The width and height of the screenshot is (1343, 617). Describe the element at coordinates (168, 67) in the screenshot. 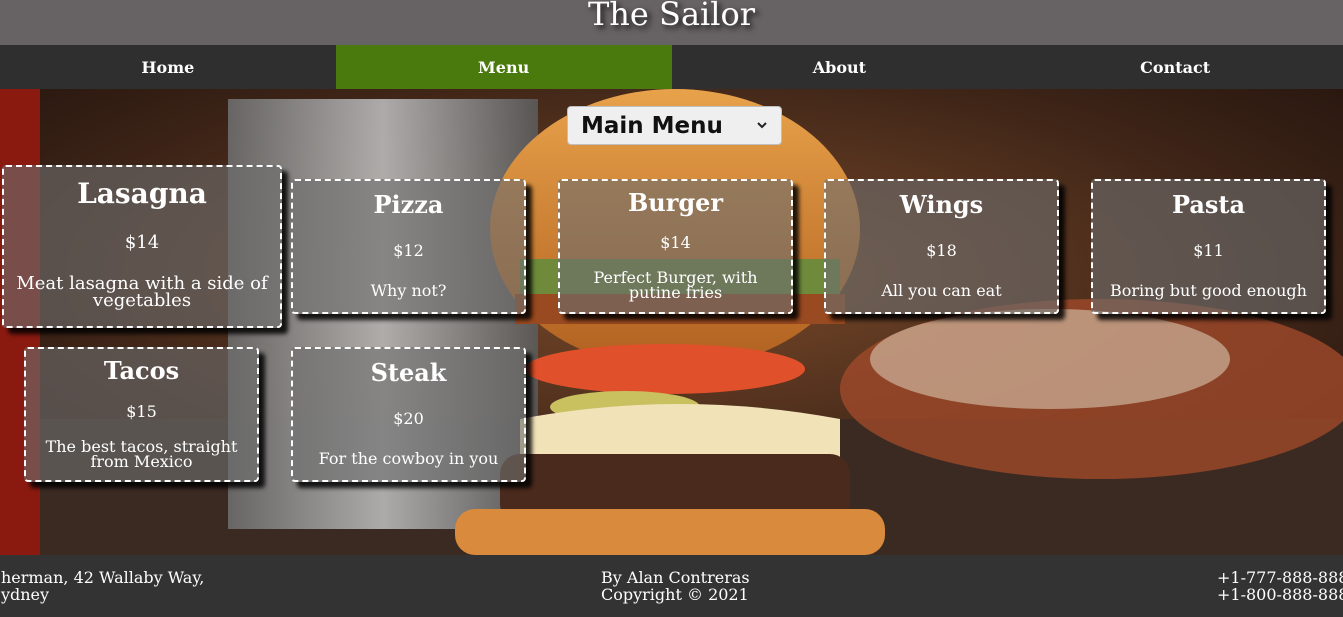

I see `nav-home: Home` at that location.